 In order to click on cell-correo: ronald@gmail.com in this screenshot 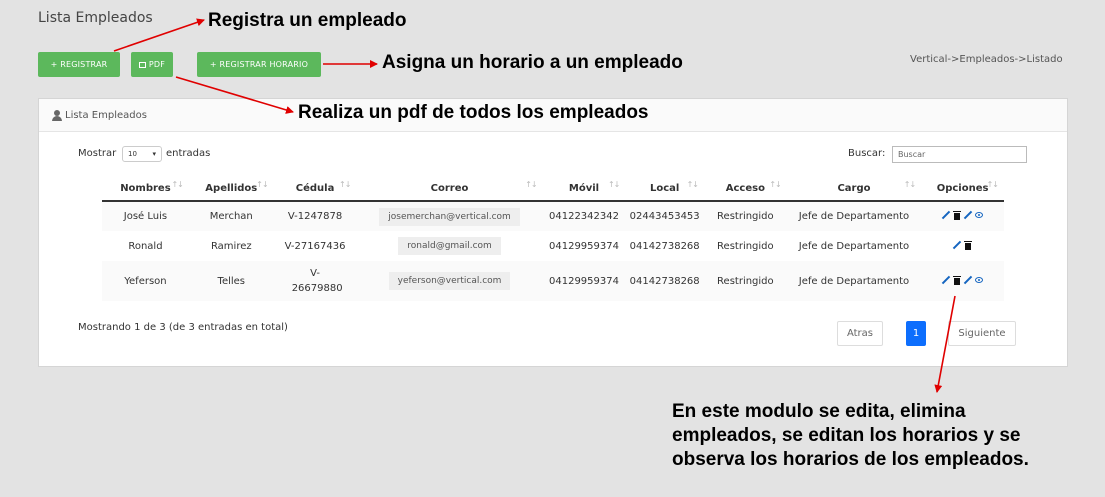, I will do `click(449, 246)`.